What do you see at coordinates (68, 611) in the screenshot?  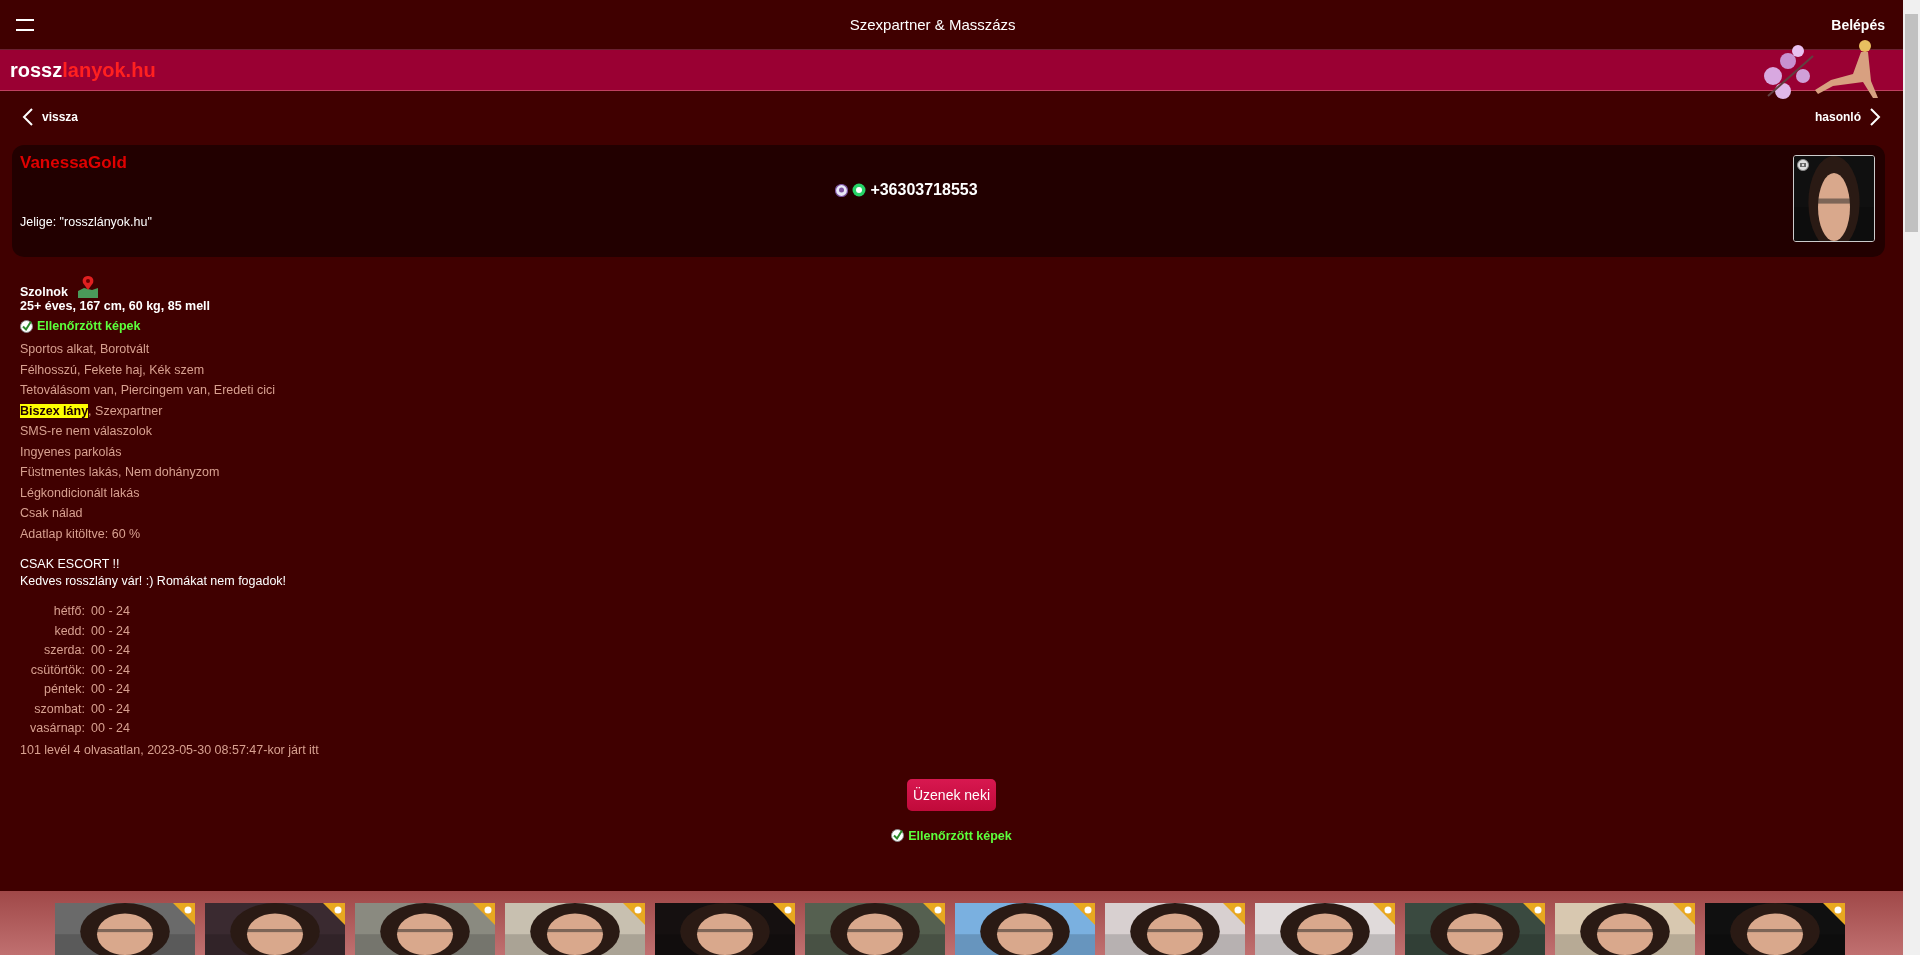 I see `day-label: hétfő:` at bounding box center [68, 611].